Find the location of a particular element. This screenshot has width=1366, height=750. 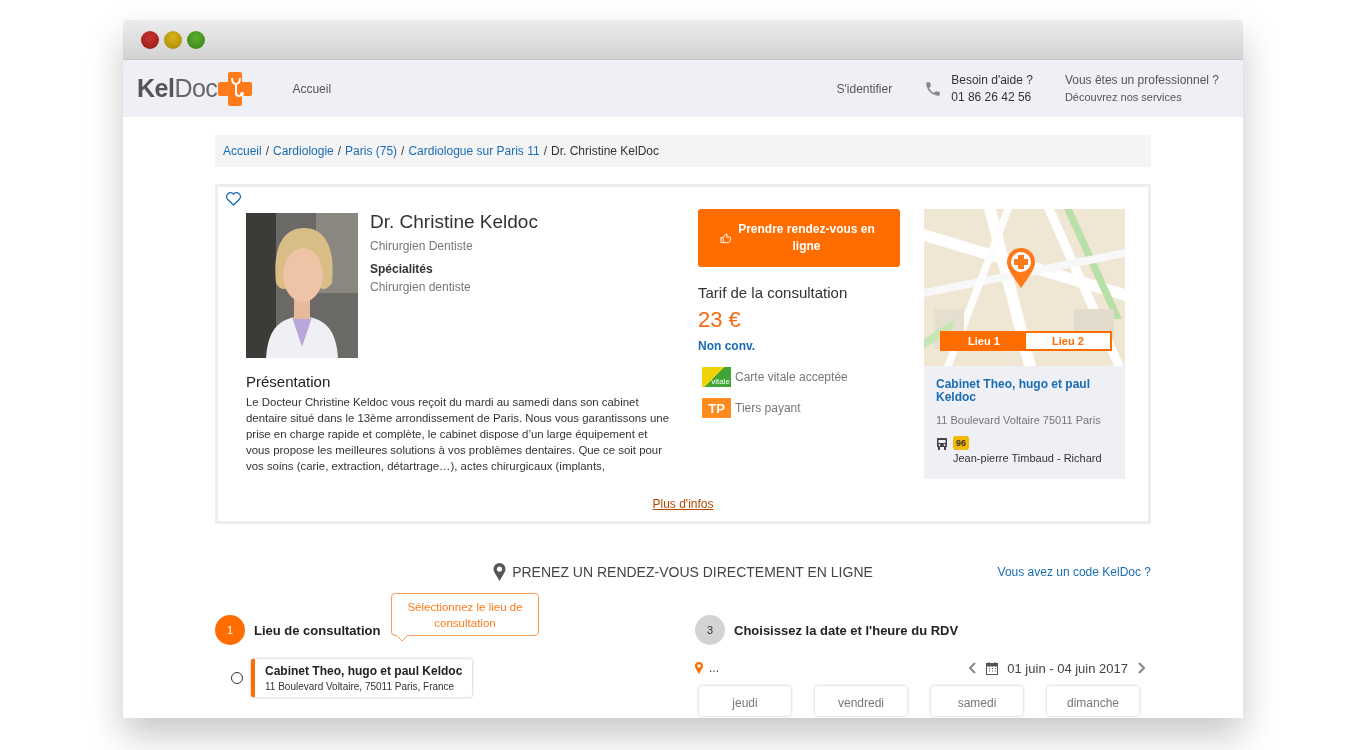

day-column-header: jeudi is located at coordinates (745, 701).